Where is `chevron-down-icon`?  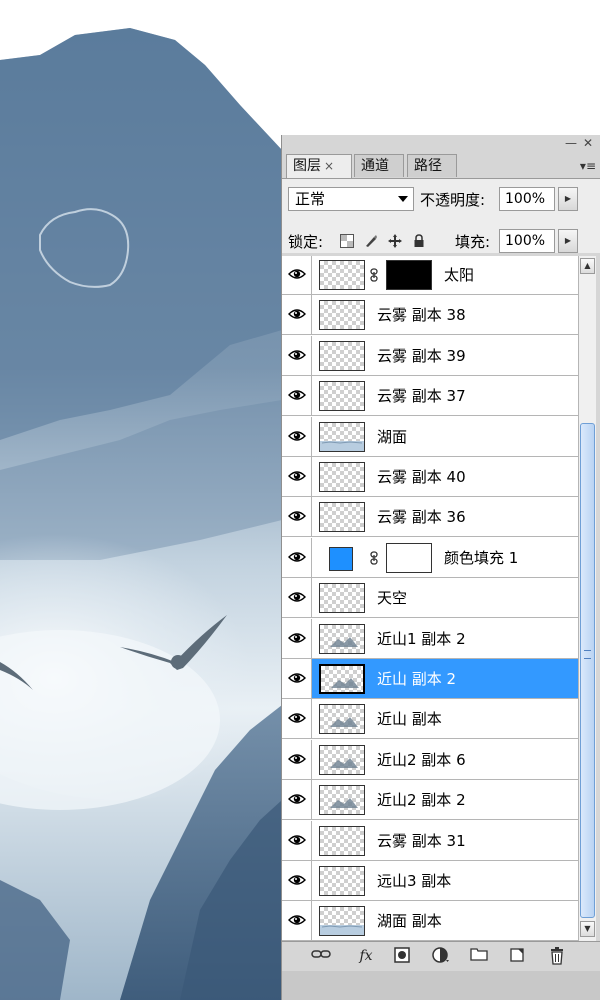
chevron-down-icon is located at coordinates (403, 199).